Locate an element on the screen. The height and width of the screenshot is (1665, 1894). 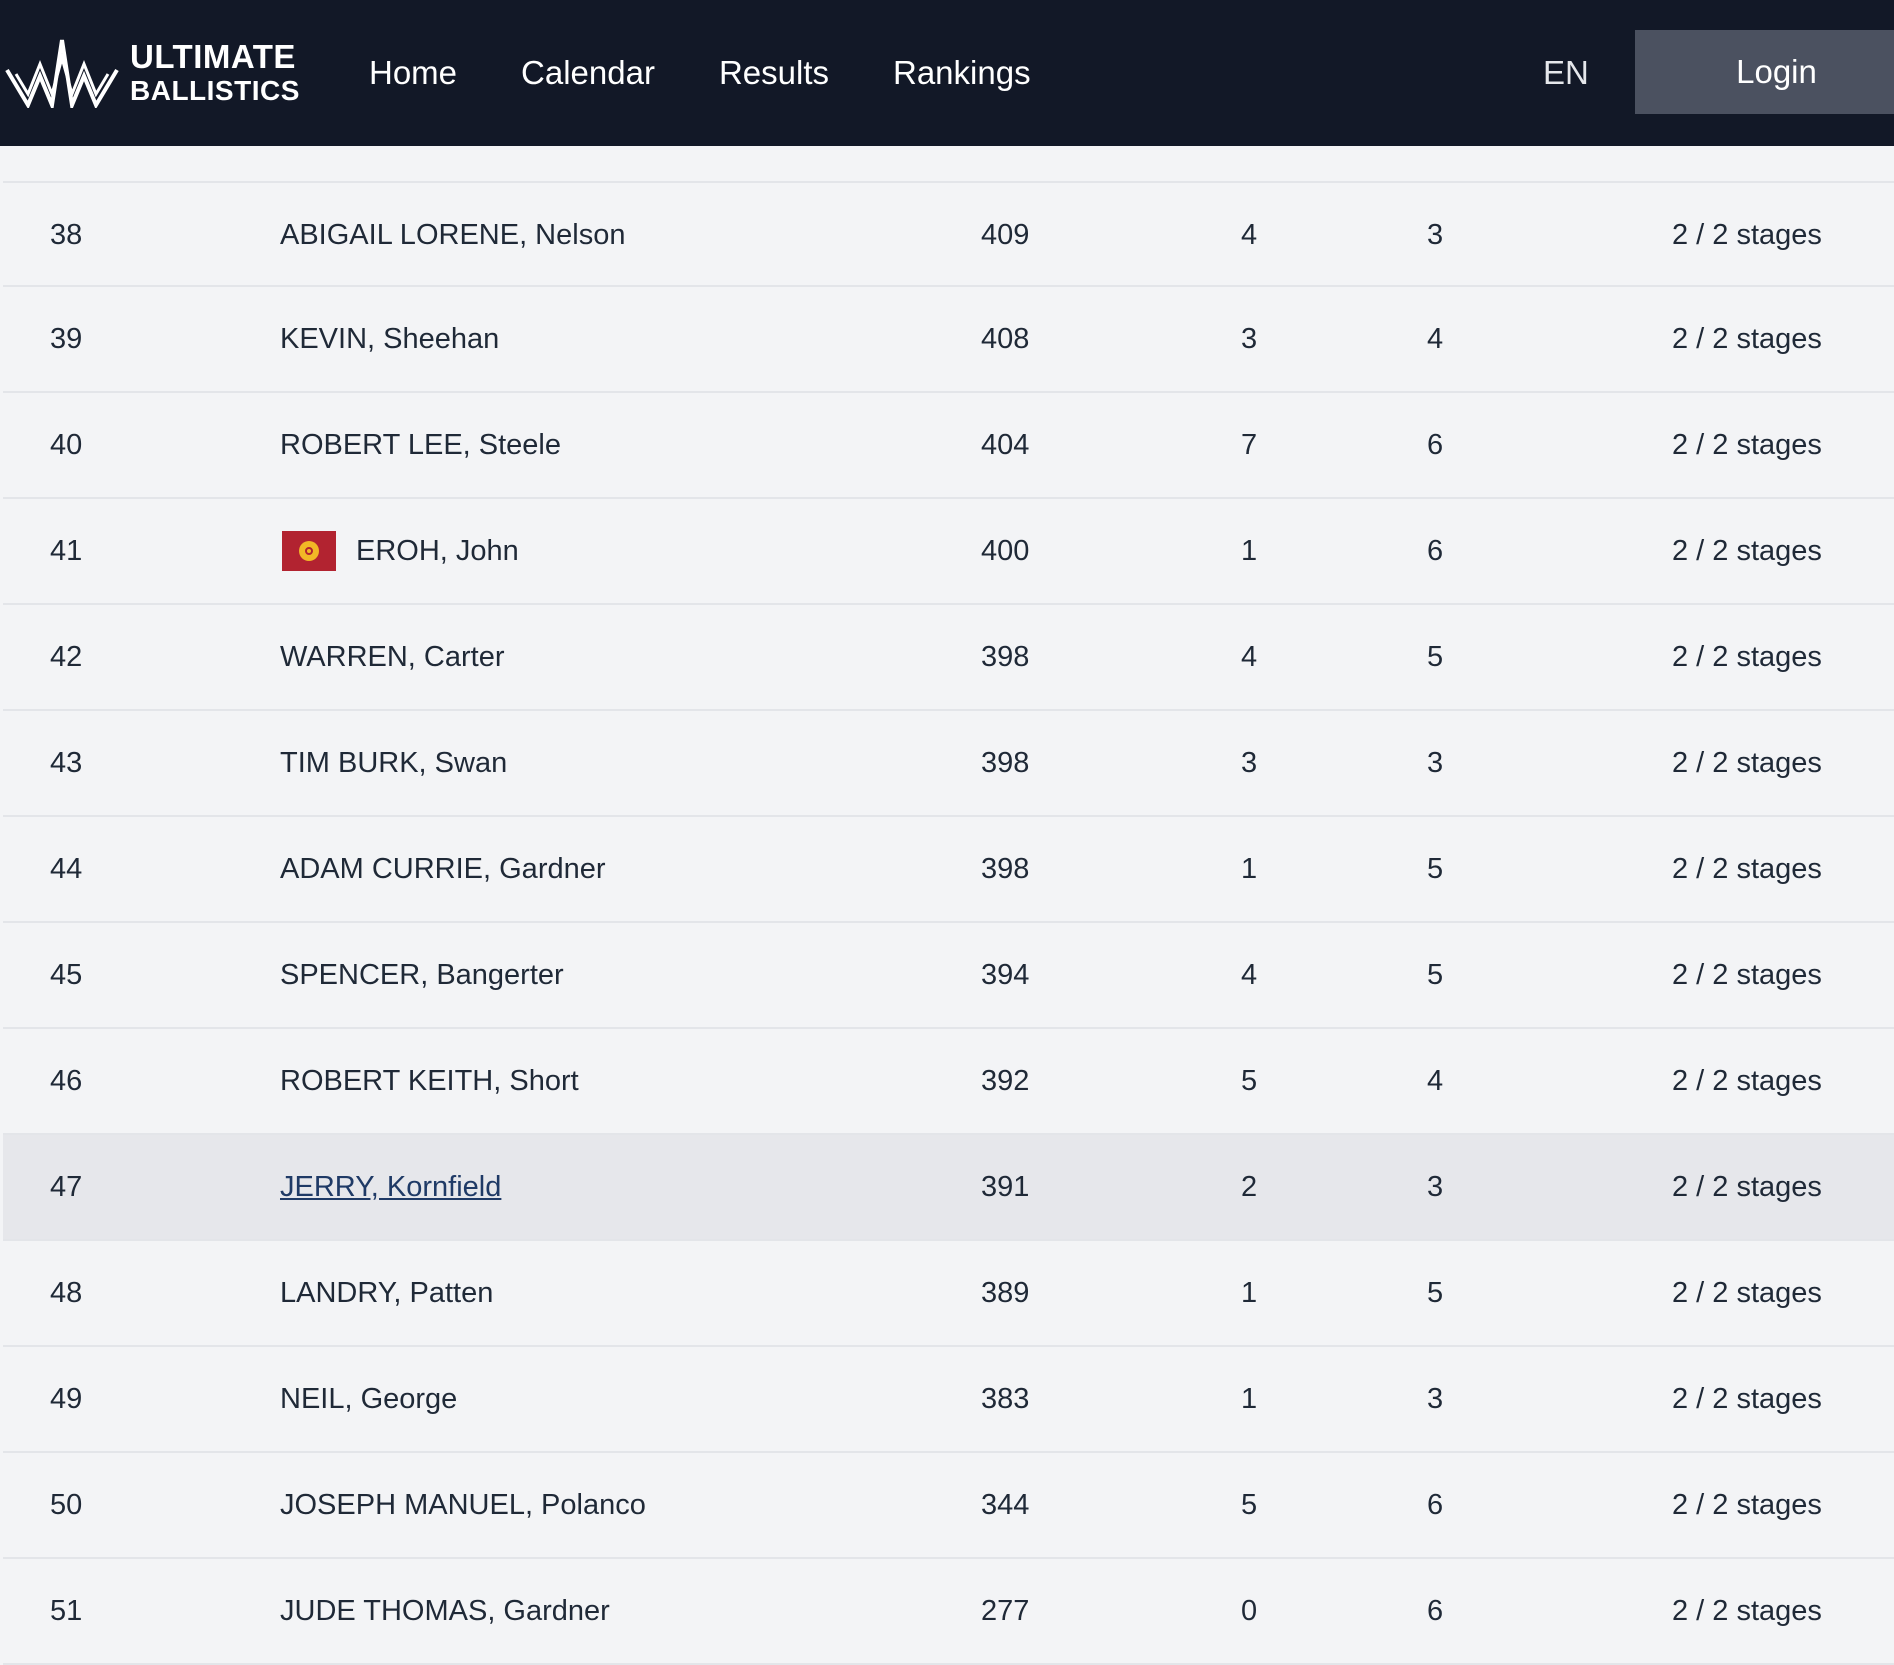
stat-a-cell: 5 is located at coordinates (1249, 1080).